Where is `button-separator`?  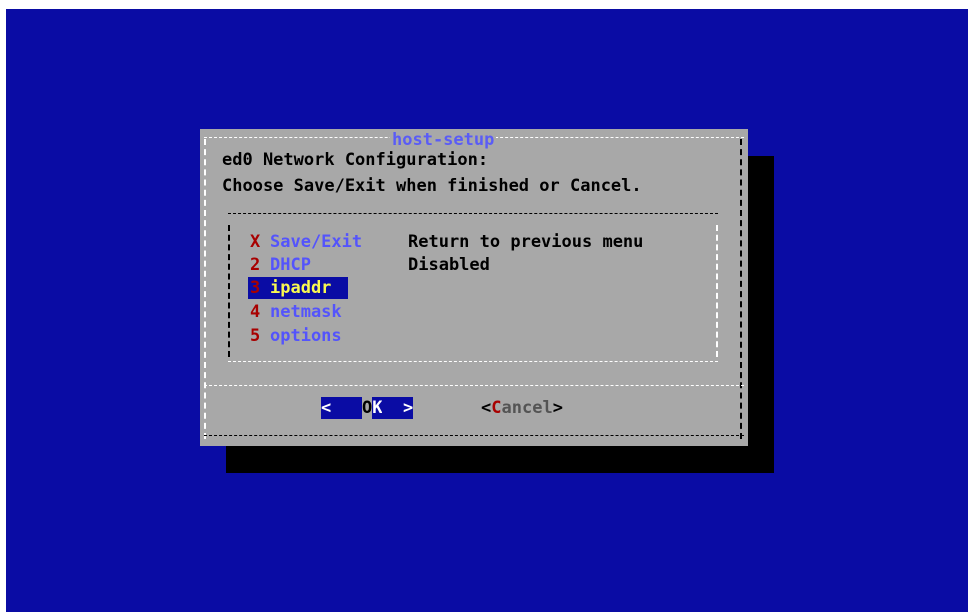
button-separator is located at coordinates (474, 385).